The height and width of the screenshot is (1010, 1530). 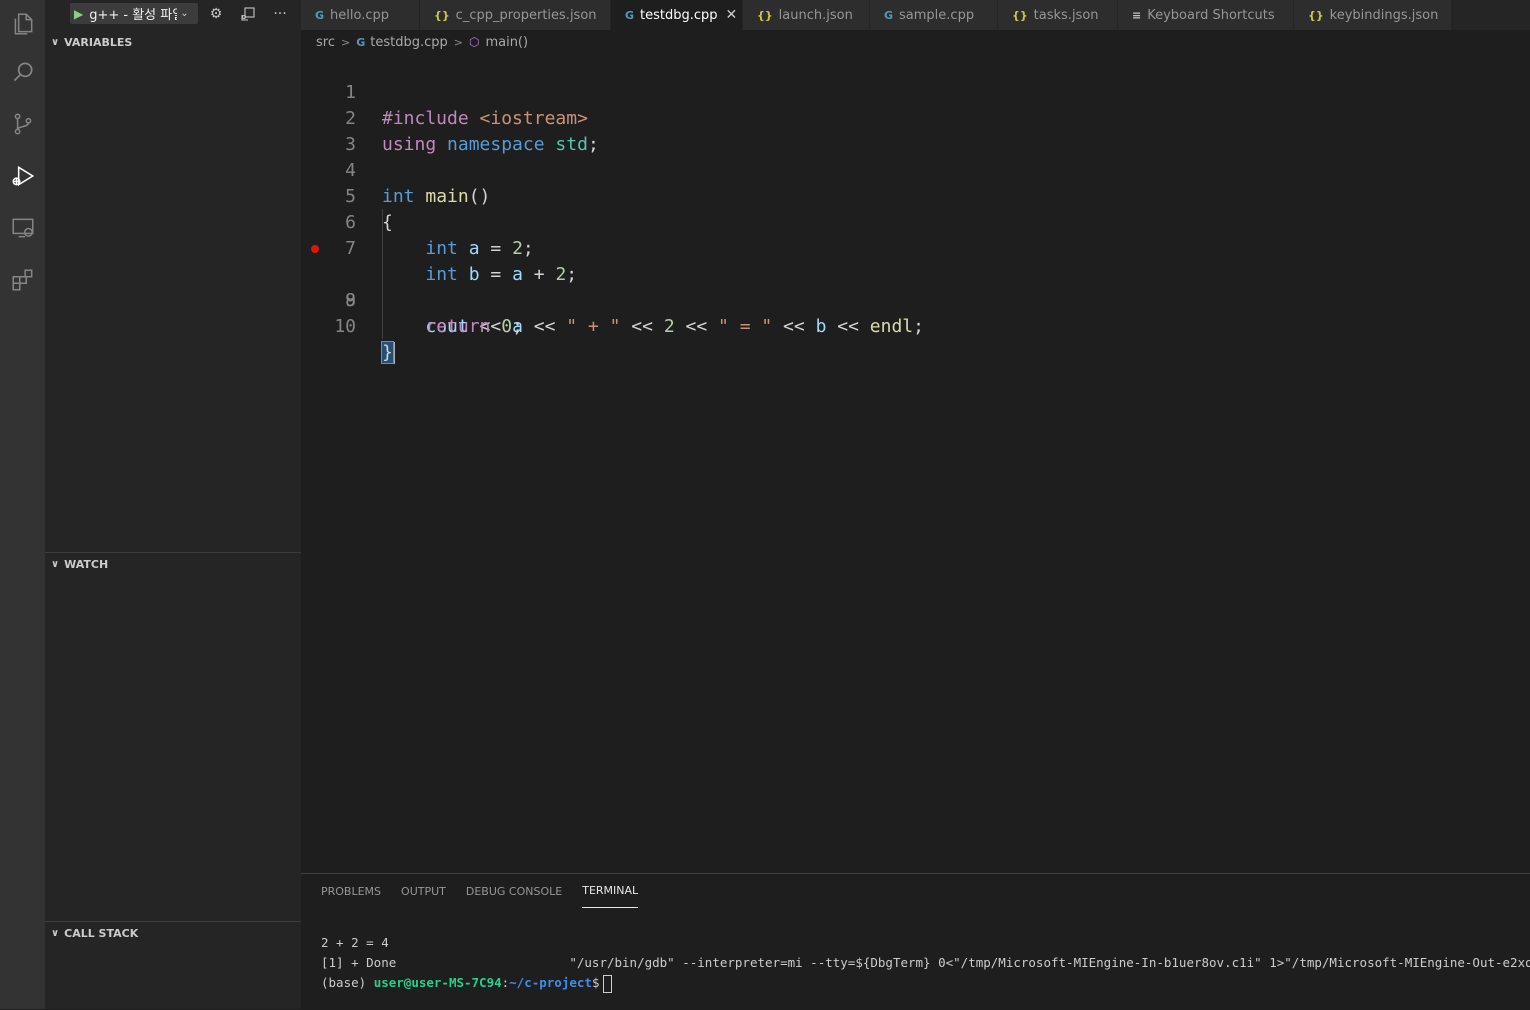 What do you see at coordinates (1384, 15) in the screenshot?
I see `tab-label: keybindings.json` at bounding box center [1384, 15].